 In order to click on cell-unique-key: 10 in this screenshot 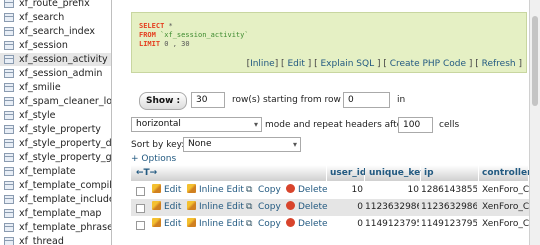, I will do `click(413, 190)`.